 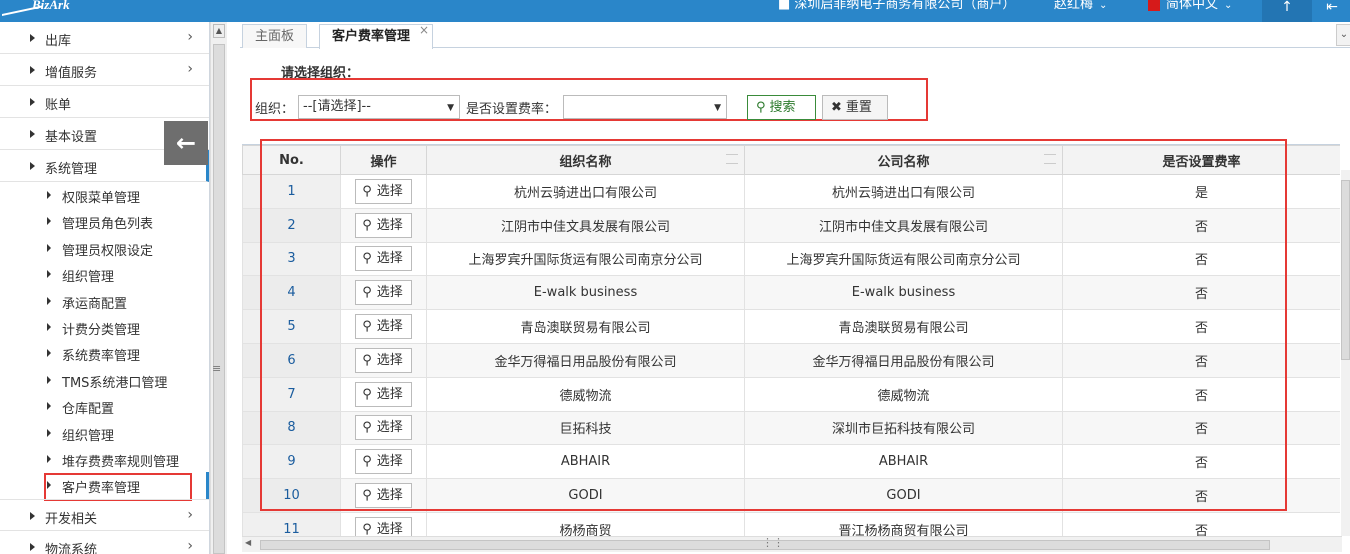 What do you see at coordinates (903, 495) in the screenshot?
I see `company-name-cell: GODI` at bounding box center [903, 495].